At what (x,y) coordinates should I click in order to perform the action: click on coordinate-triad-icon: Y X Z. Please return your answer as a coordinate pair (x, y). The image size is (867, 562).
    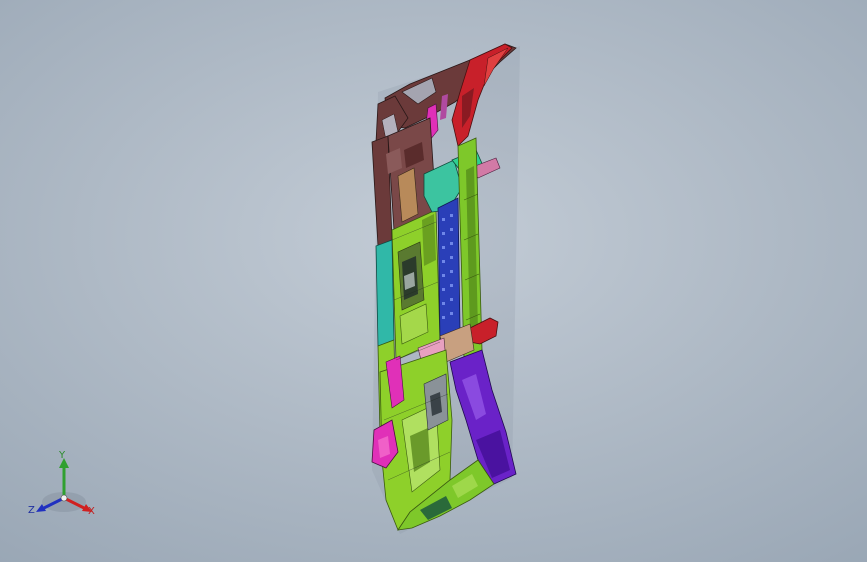
    Looking at the image, I should click on (64, 486).